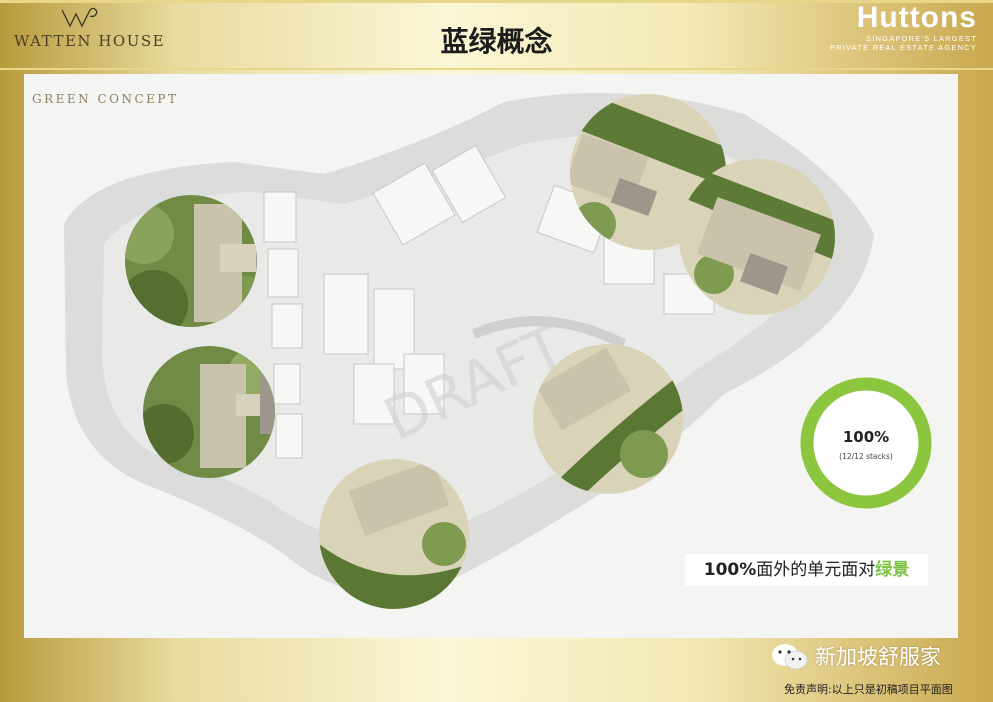 This screenshot has width=993, height=702. What do you see at coordinates (866, 437) in the screenshot?
I see `ring-percent: 100%` at bounding box center [866, 437].